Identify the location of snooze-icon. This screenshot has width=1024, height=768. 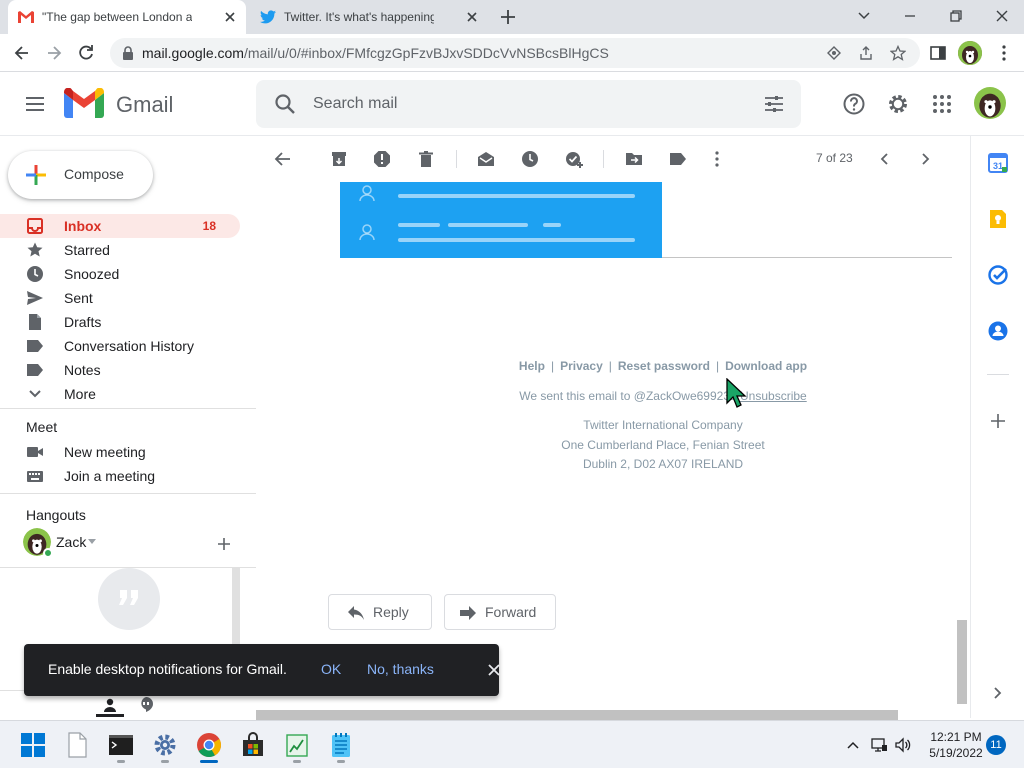
(530, 159).